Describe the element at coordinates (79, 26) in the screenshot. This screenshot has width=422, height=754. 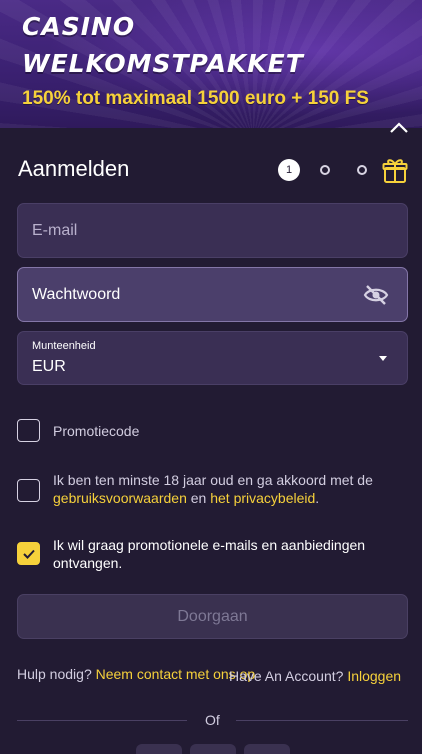
I see `banner-title-line1: CASINO` at that location.